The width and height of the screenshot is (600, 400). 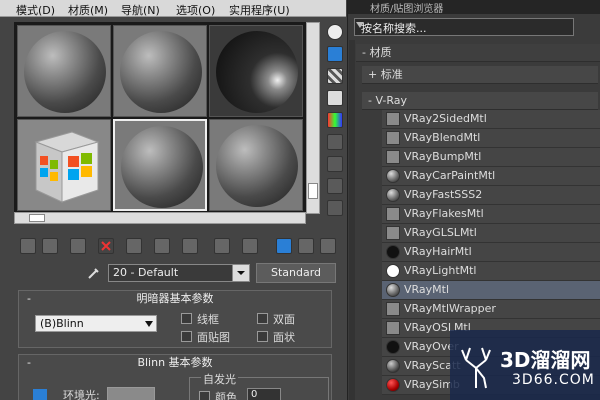 What do you see at coordinates (491, 119) in the screenshot?
I see `material-list-item: VRay2SidedMtl` at bounding box center [491, 119].